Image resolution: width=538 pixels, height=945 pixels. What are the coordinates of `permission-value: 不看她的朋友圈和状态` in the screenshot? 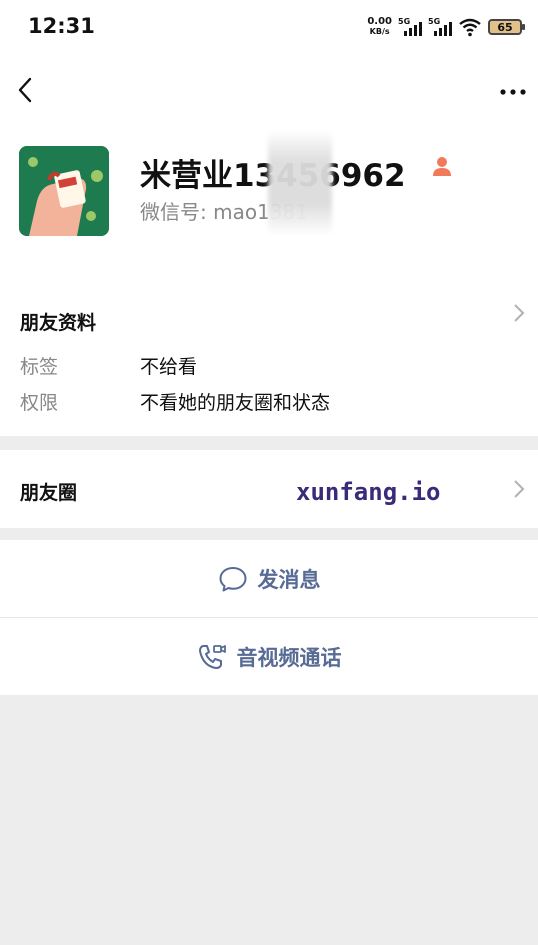 It's located at (235, 403).